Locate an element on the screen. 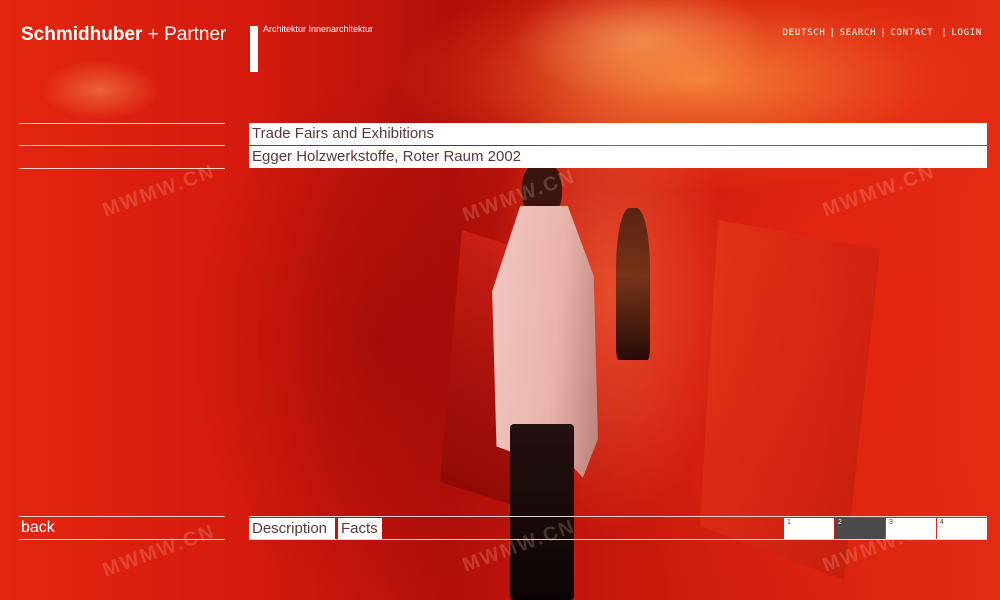 This screenshot has height=600, width=1000. header-vertical-bar is located at coordinates (254, 49).